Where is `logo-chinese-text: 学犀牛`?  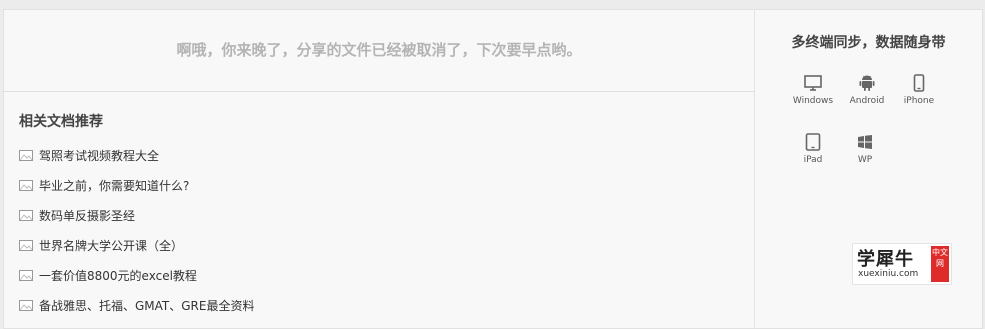
logo-chinese-text: 学犀牛 is located at coordinates (885, 259).